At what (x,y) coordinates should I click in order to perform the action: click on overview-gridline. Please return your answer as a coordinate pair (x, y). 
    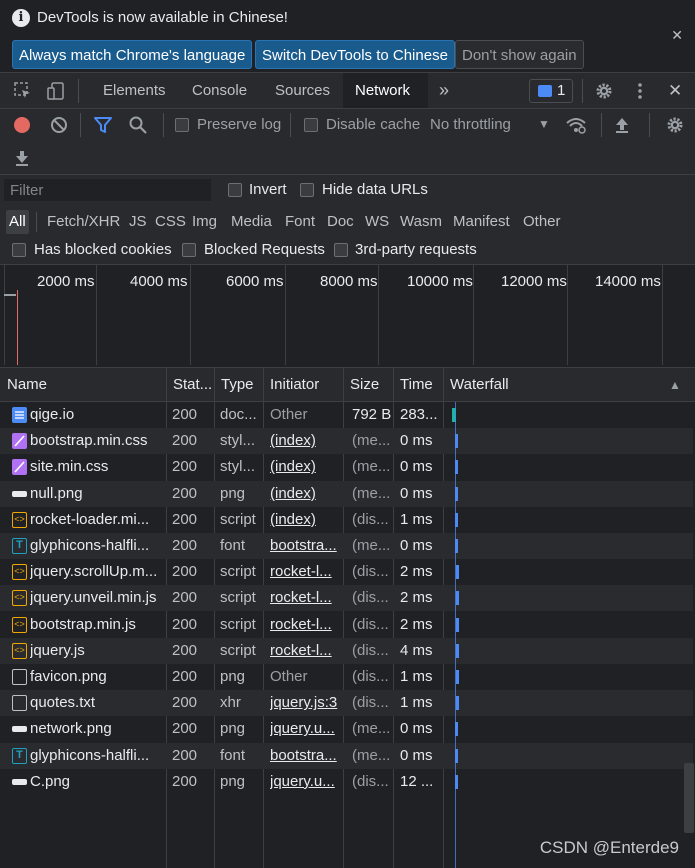
    Looking at the image, I should click on (662, 315).